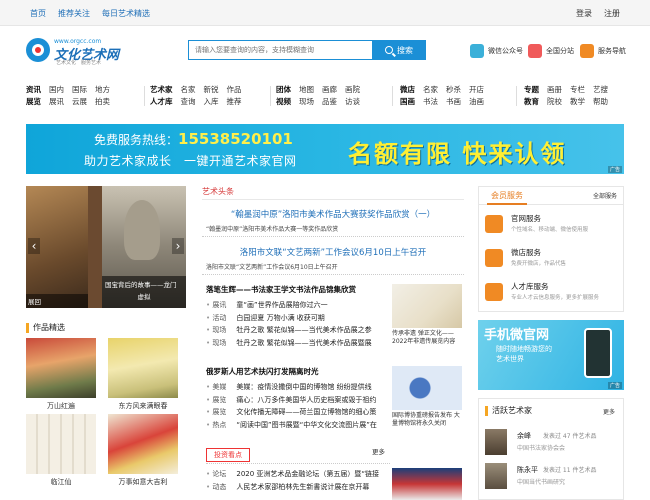 The height and width of the screenshot is (500, 650). What do you see at coordinates (554, 102) in the screenshot?
I see `nav-item: 院校` at bounding box center [554, 102].